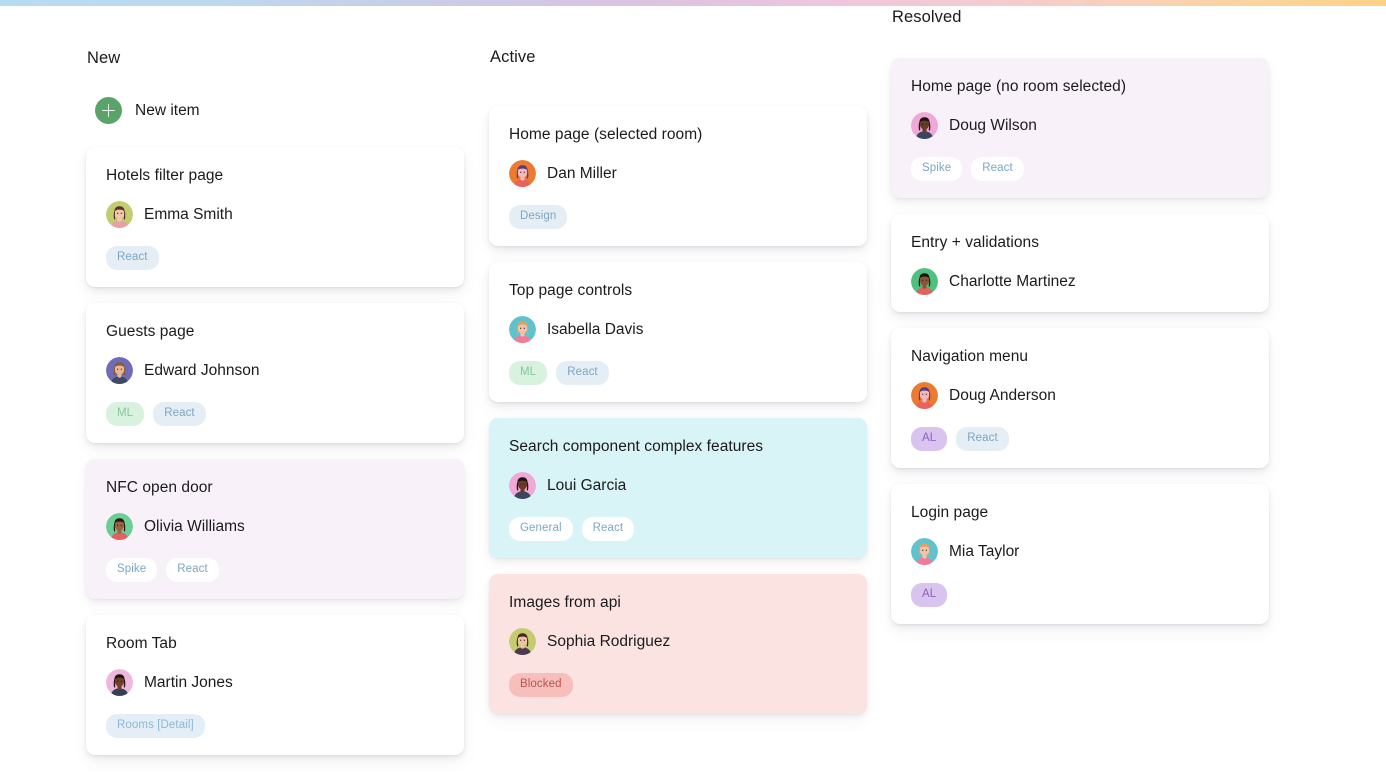 Image resolution: width=1386 pixels, height=782 pixels. I want to click on task-card: Top page controls Isabella Davis ML React, so click(678, 332).